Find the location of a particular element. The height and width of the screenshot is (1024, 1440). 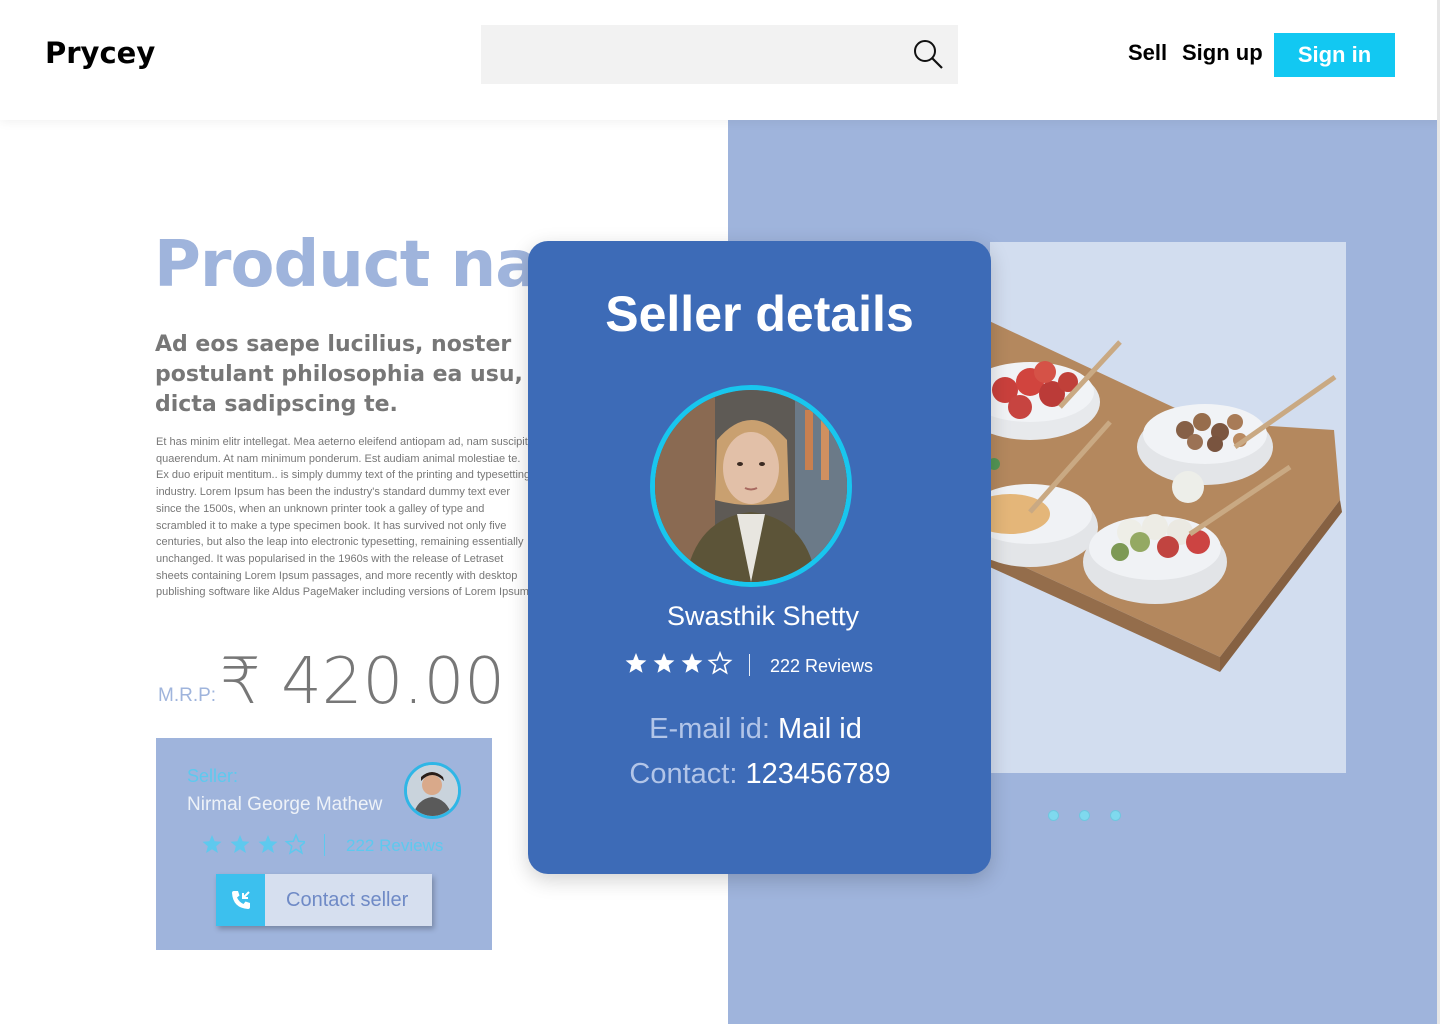

phone-incoming-icon is located at coordinates (240, 900).